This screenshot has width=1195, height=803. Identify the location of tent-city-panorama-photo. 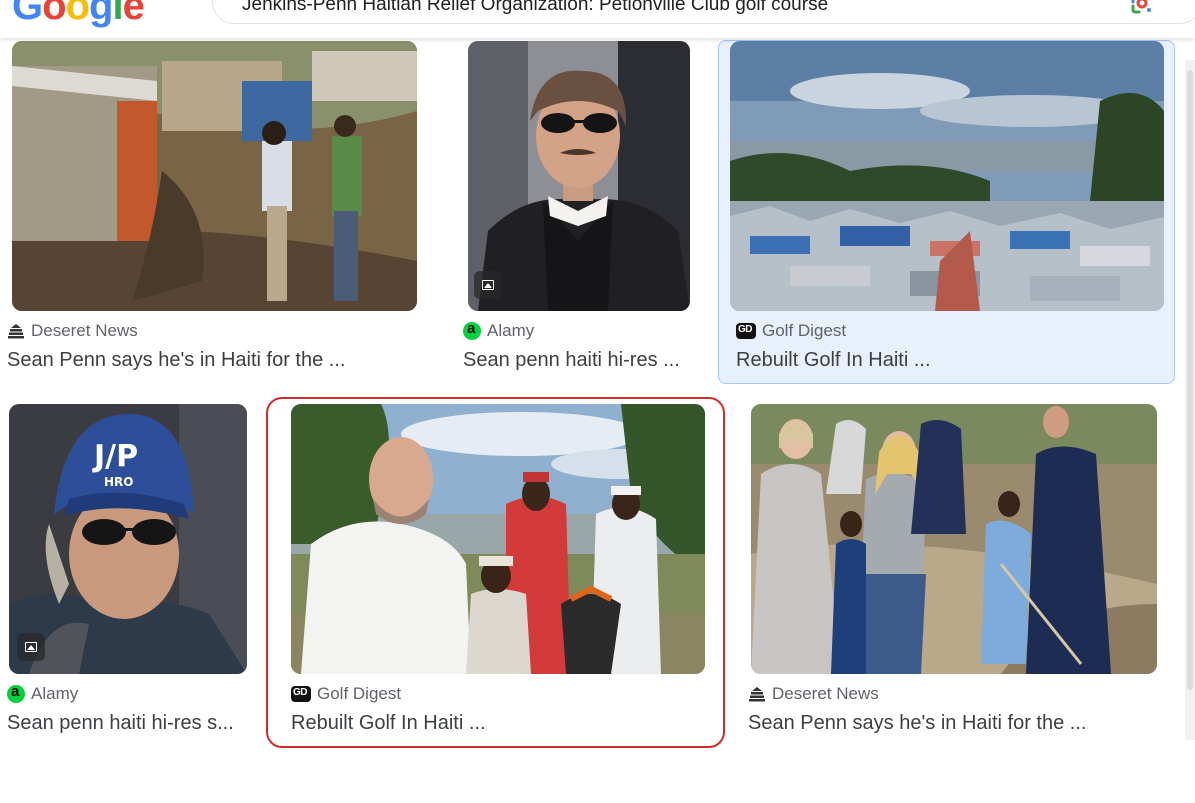
(947, 176).